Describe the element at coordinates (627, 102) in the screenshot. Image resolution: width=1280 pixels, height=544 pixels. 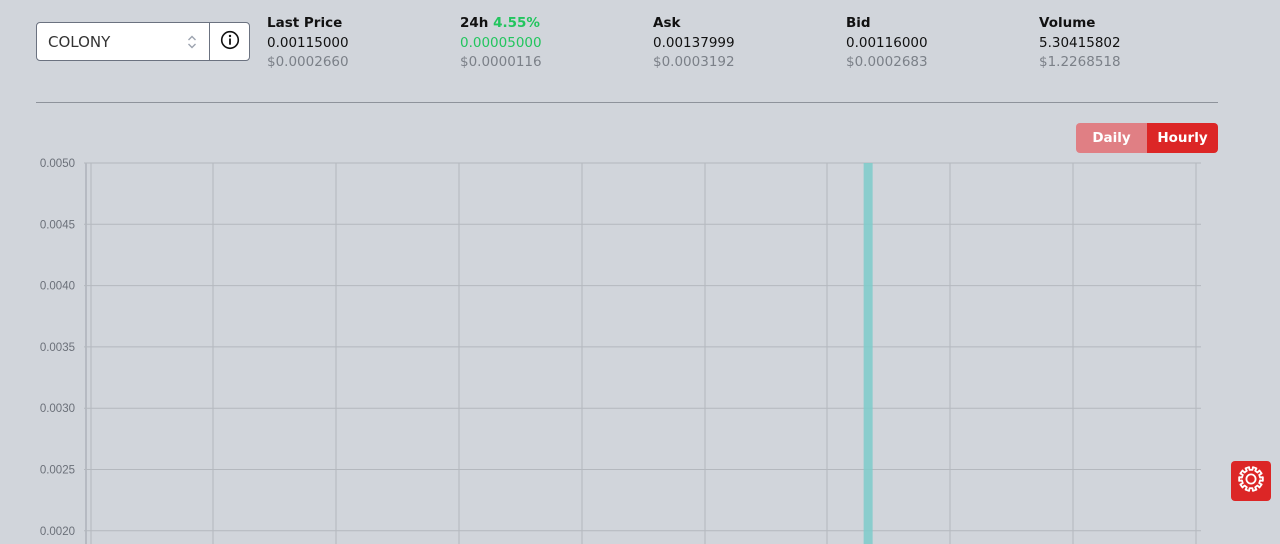
I see `header-divider` at that location.